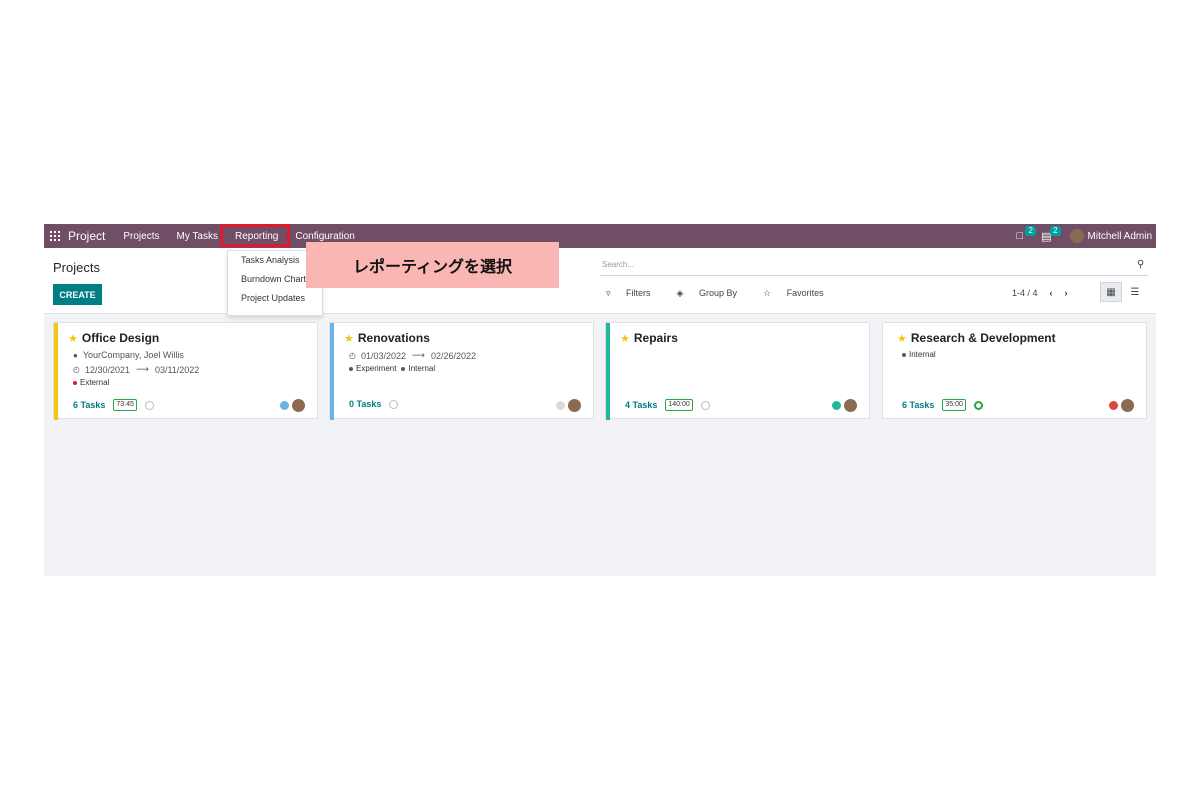 Image resolution: width=1200 pixels, height=800 pixels. I want to click on messages-badge: 2, so click(1030, 231).